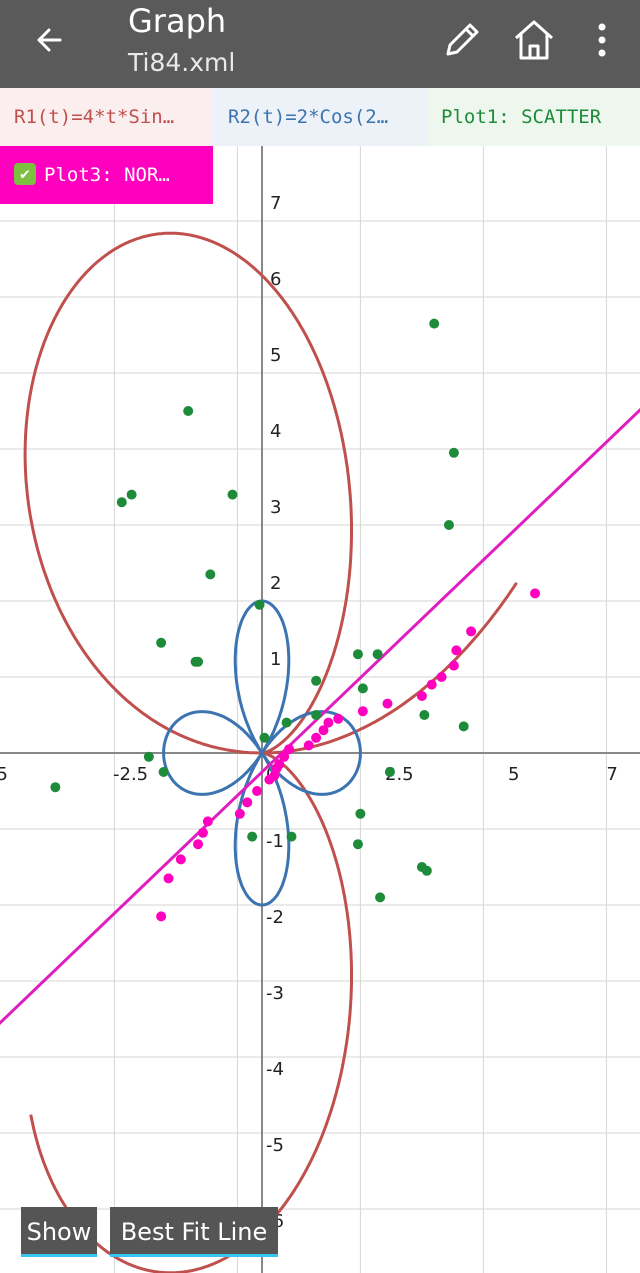 This screenshot has width=640, height=1273. Describe the element at coordinates (50, 40) in the screenshot. I see `back-arrow-icon` at that location.